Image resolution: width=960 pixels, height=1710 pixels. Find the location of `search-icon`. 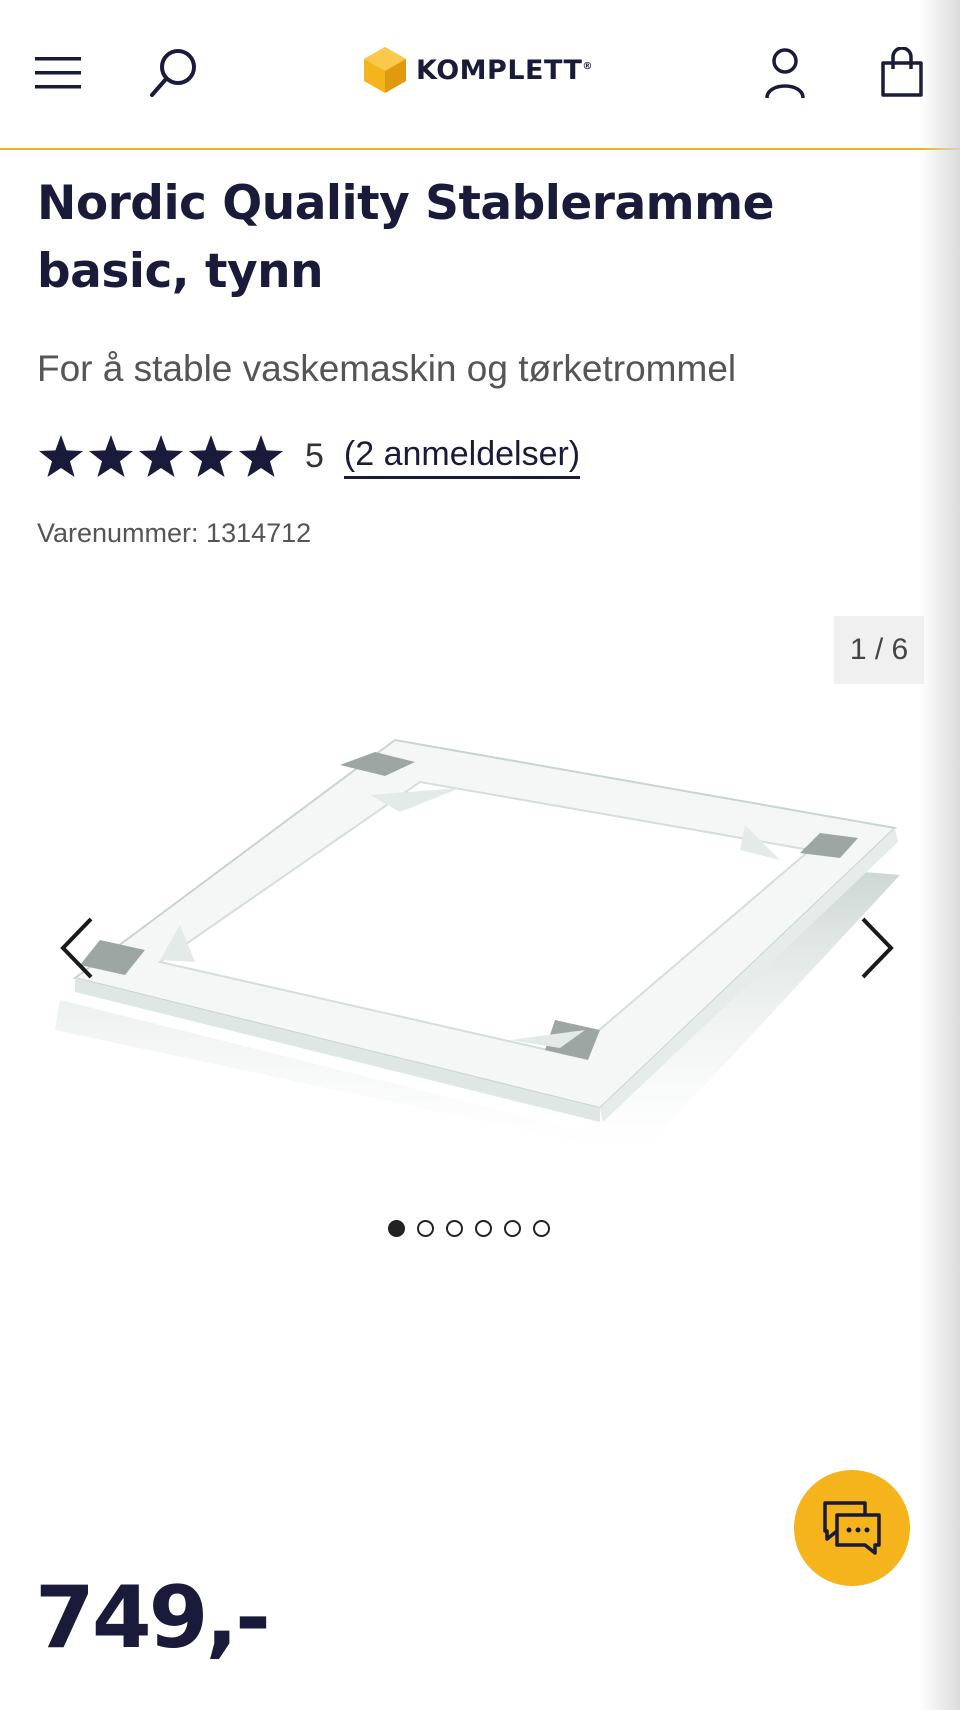

search-icon is located at coordinates (173, 73).